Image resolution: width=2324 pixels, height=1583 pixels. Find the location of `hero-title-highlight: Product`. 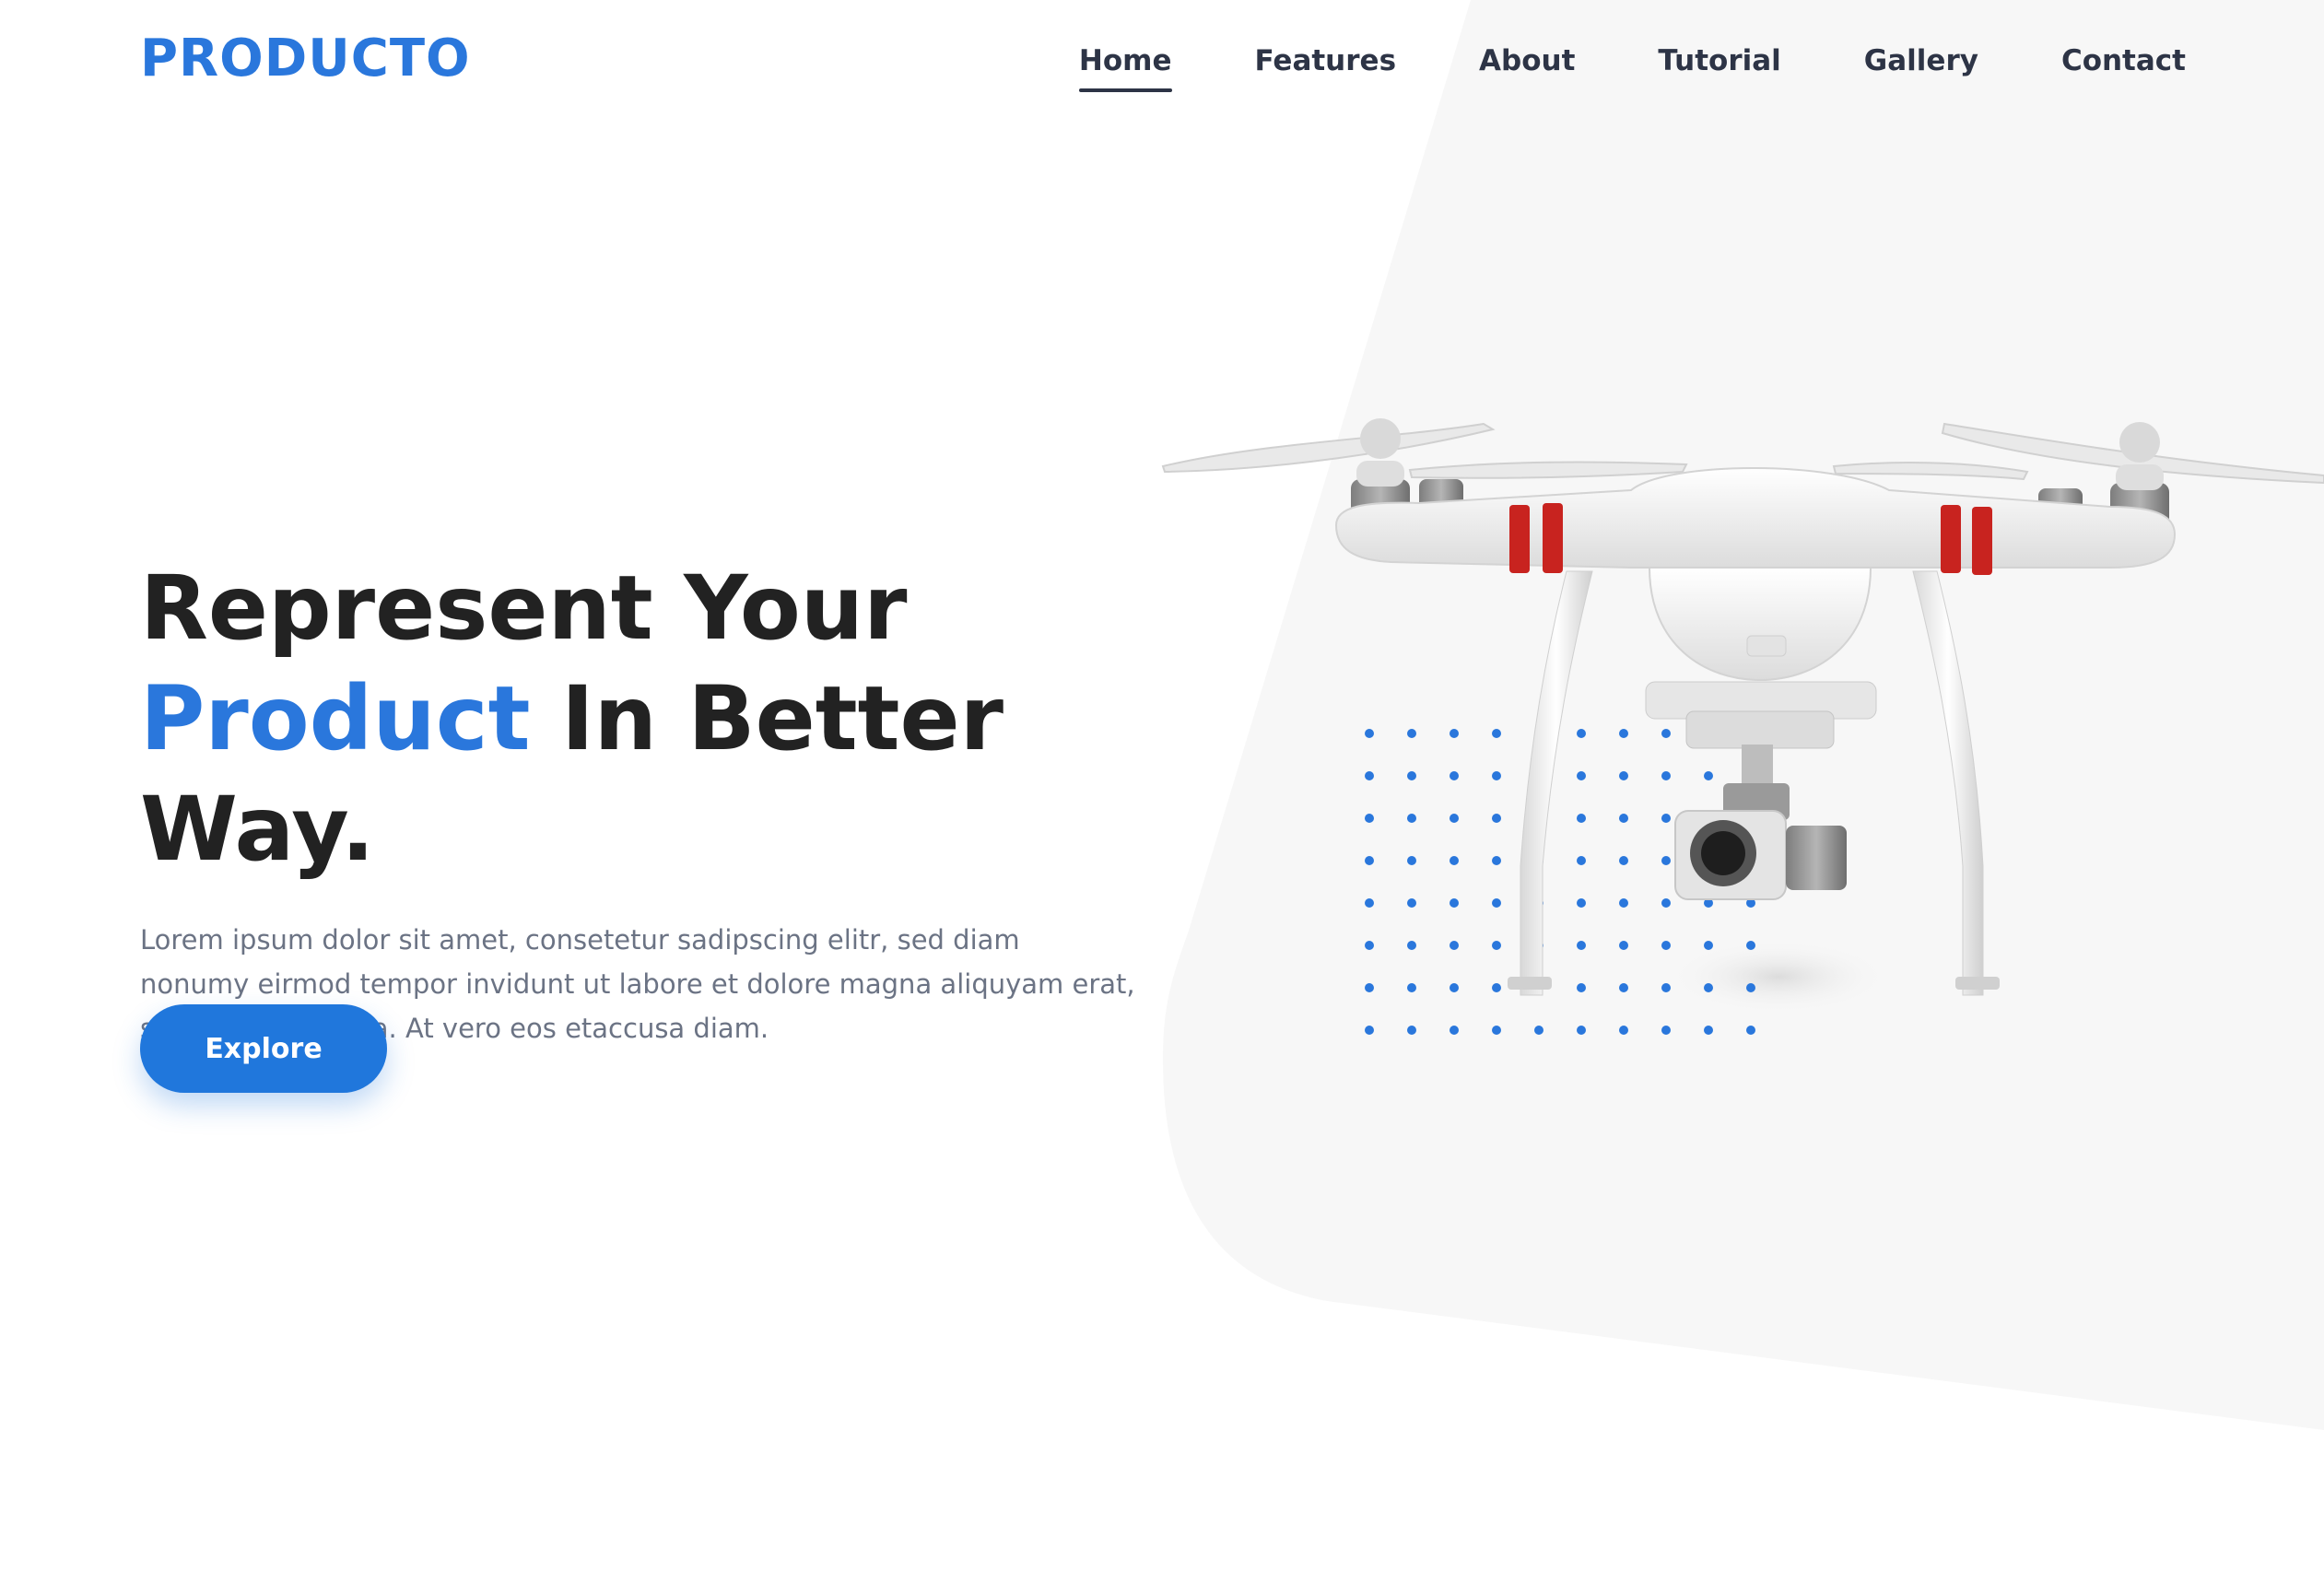

hero-title-highlight: Product is located at coordinates (335, 718).